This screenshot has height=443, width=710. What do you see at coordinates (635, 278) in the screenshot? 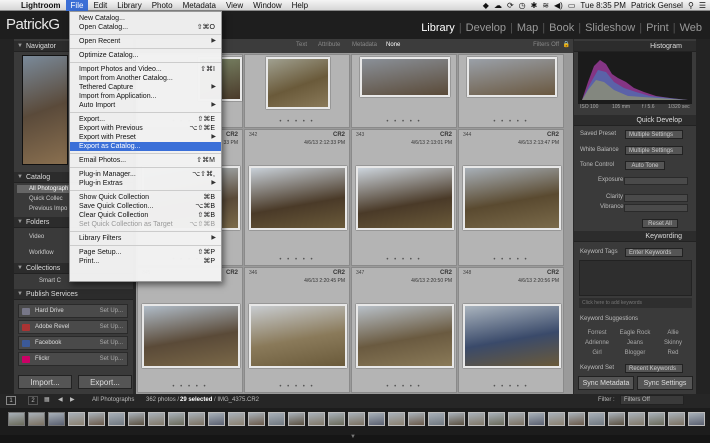
I see `keyword-area` at bounding box center [635, 278].